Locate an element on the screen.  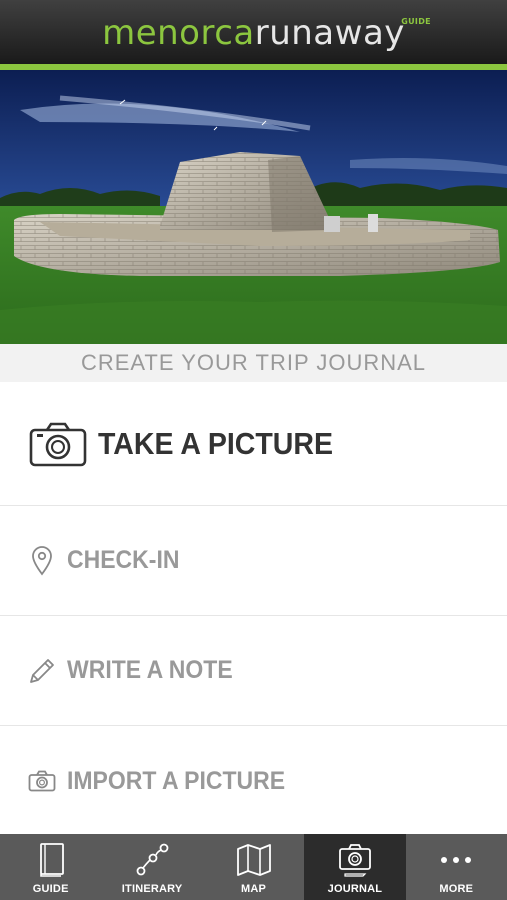
logo-text-menorca: menorca is located at coordinates (178, 33).